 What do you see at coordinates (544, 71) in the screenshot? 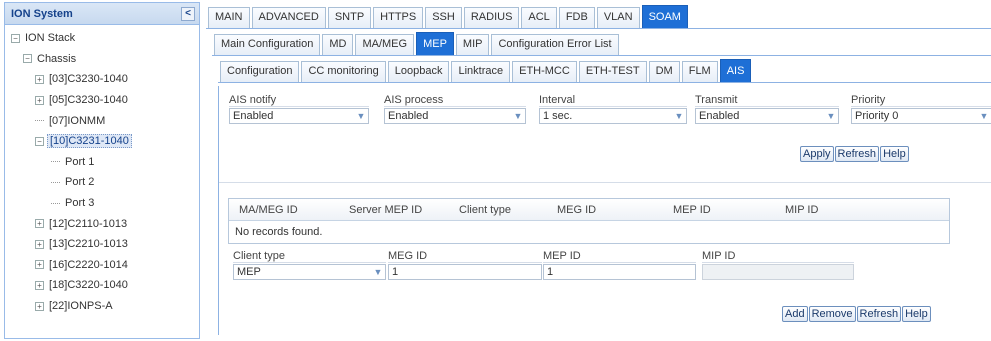
I see `mep-tab-eth-mcc: ETH-MCC` at bounding box center [544, 71].